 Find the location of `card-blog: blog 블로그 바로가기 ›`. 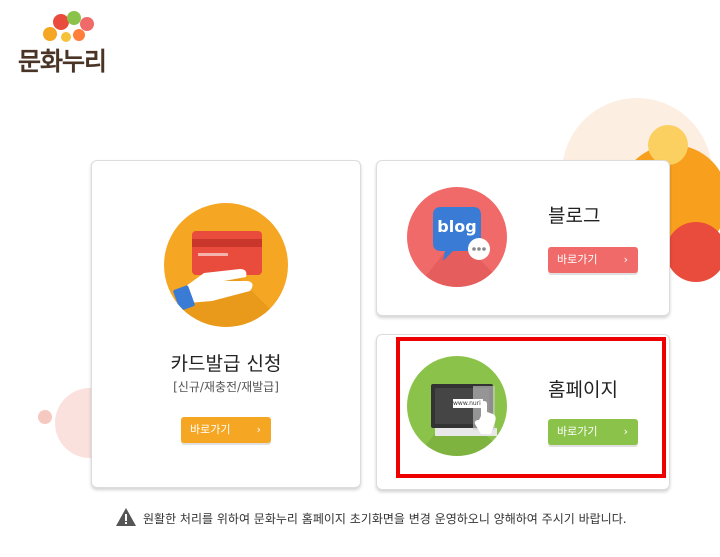

card-blog: blog 블로그 바로가기 › is located at coordinates (523, 238).